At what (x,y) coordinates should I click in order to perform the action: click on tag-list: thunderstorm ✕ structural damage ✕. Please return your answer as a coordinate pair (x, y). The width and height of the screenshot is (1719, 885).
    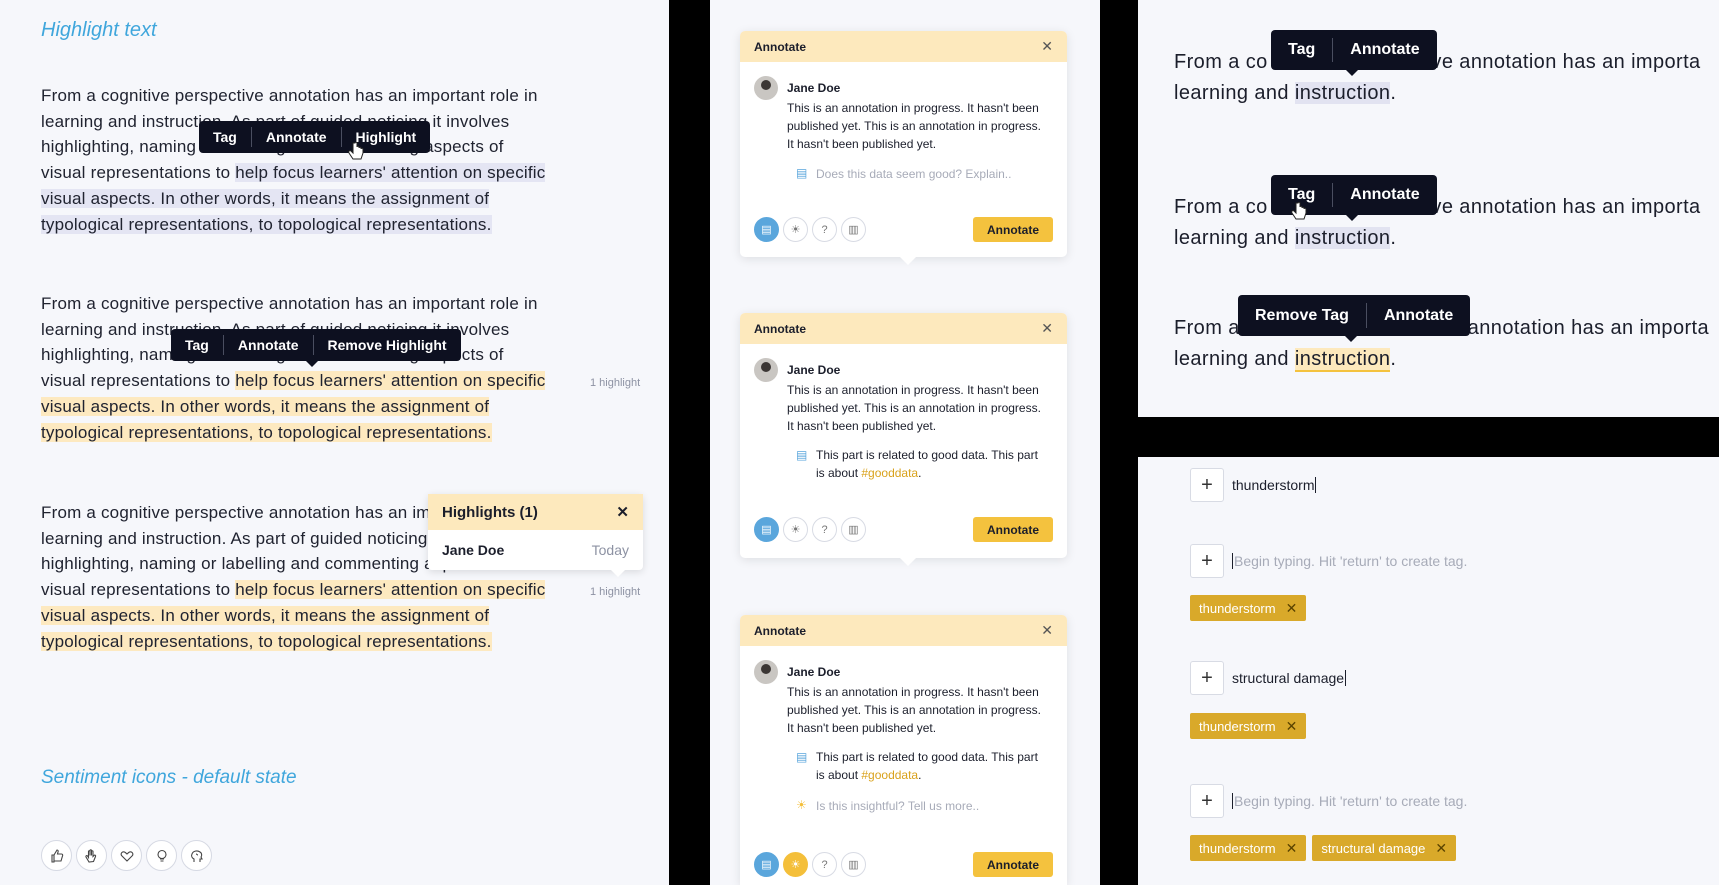
    Looking at the image, I should click on (1323, 848).